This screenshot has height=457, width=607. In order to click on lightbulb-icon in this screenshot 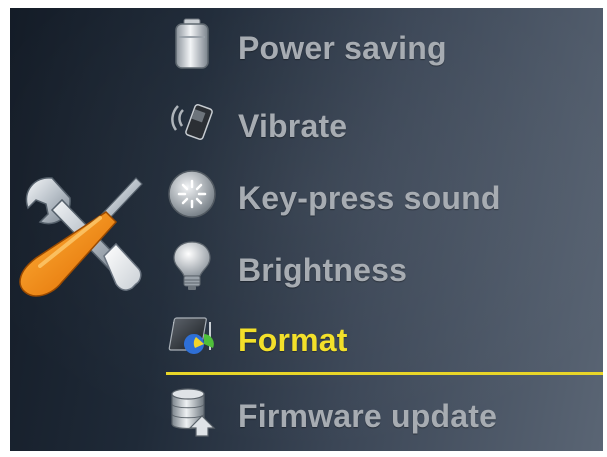, I will do `click(192, 265)`.